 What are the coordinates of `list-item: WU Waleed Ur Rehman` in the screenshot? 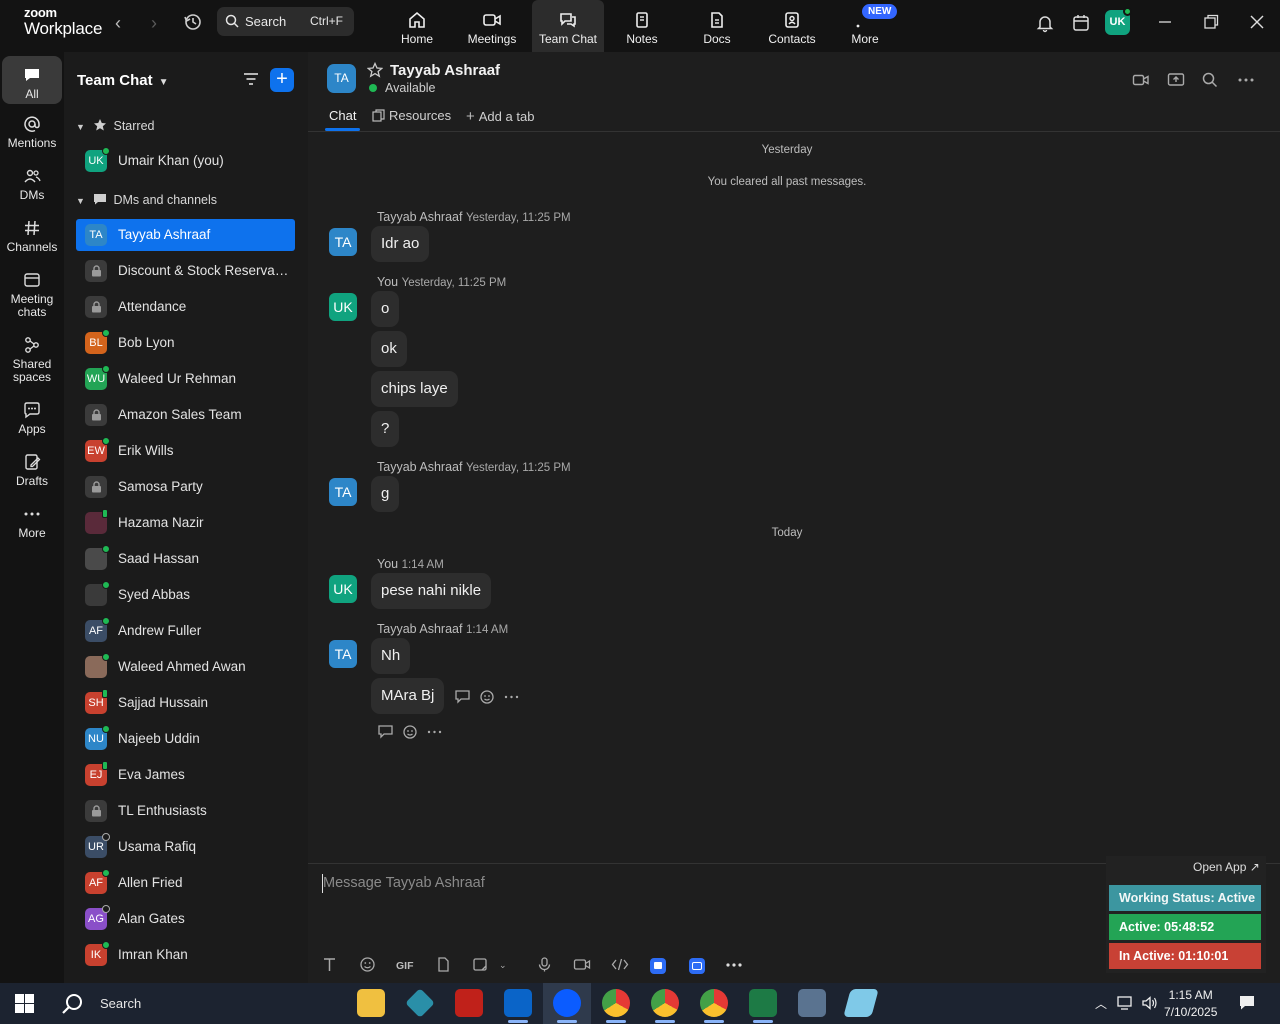 It's located at (185, 379).